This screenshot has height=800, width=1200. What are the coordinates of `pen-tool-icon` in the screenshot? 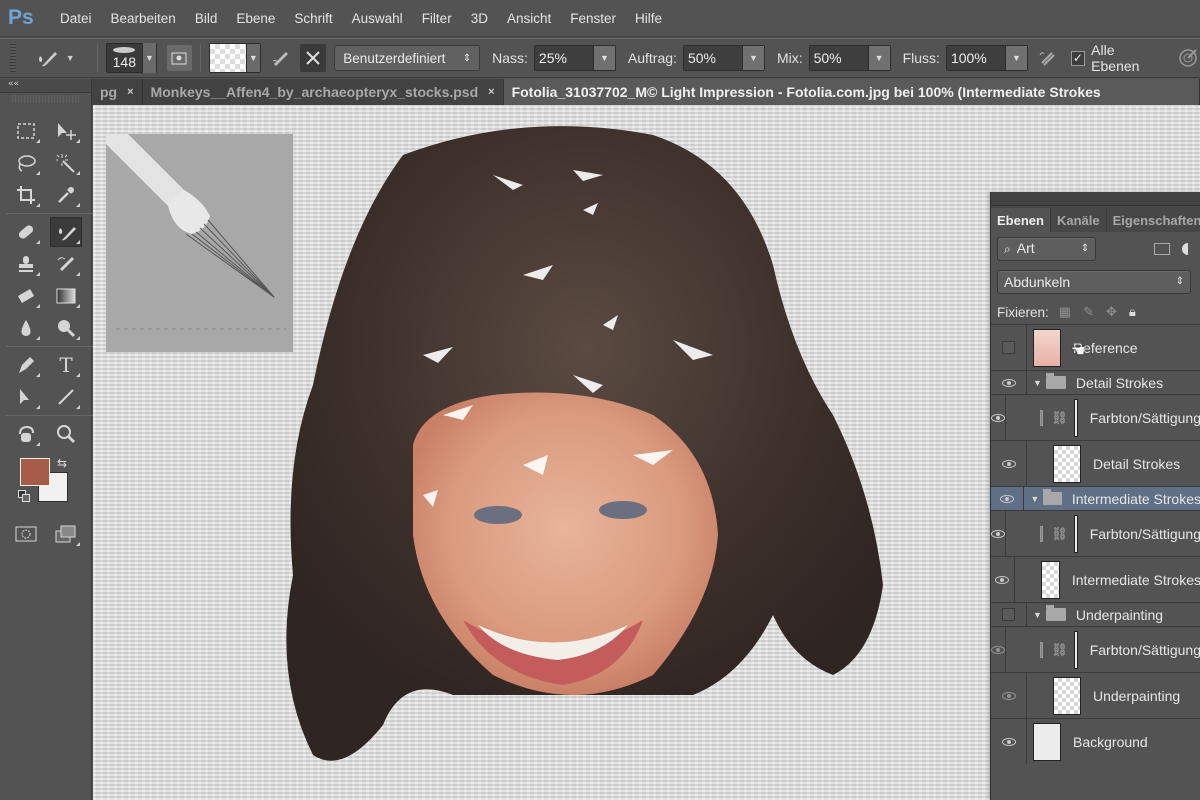 It's located at (26, 365).